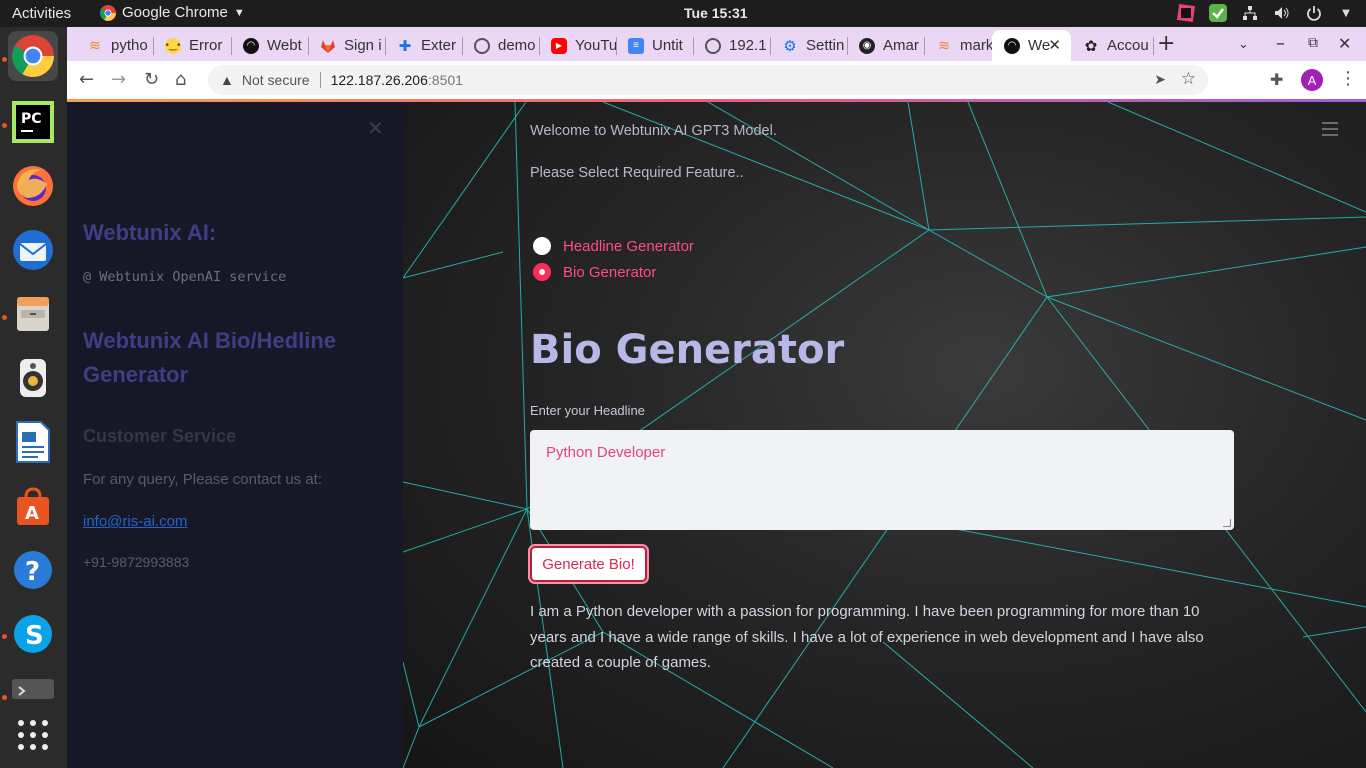  I want to click on network-icon, so click(1250, 13).